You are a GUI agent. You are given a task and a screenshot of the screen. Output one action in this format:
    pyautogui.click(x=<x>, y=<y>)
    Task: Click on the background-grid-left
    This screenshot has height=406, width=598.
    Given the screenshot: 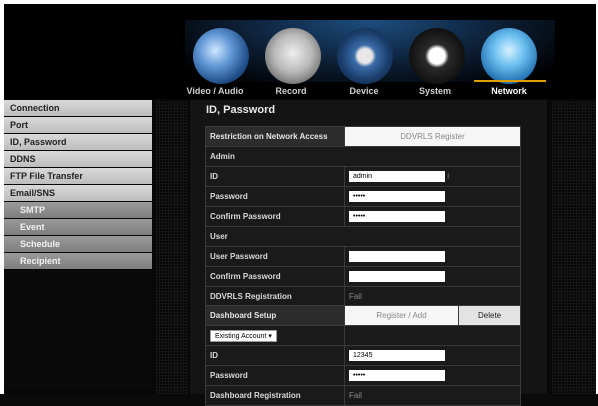 What is the action you would take?
    pyautogui.click(x=172, y=247)
    